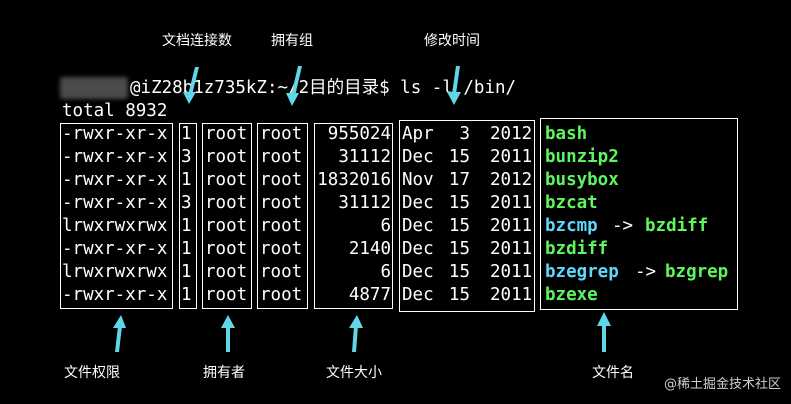 The image size is (791, 404). I want to click on arrow-link-count, so click(191, 85).